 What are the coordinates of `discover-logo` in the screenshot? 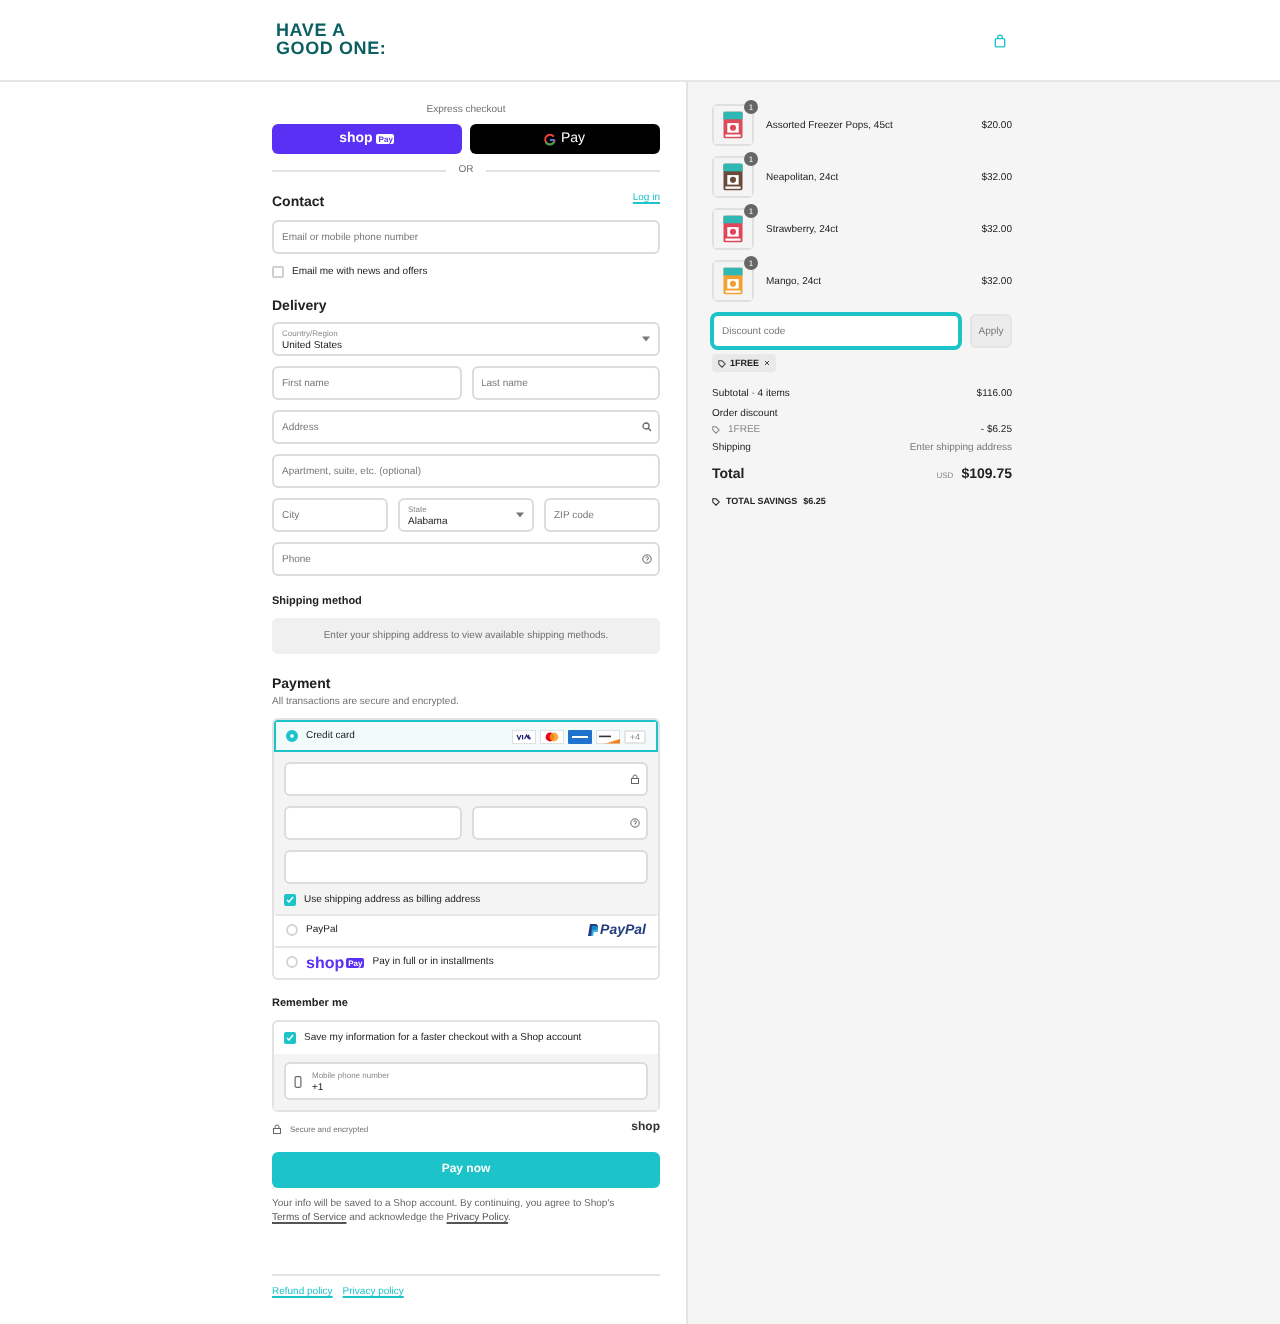 It's located at (607, 736).